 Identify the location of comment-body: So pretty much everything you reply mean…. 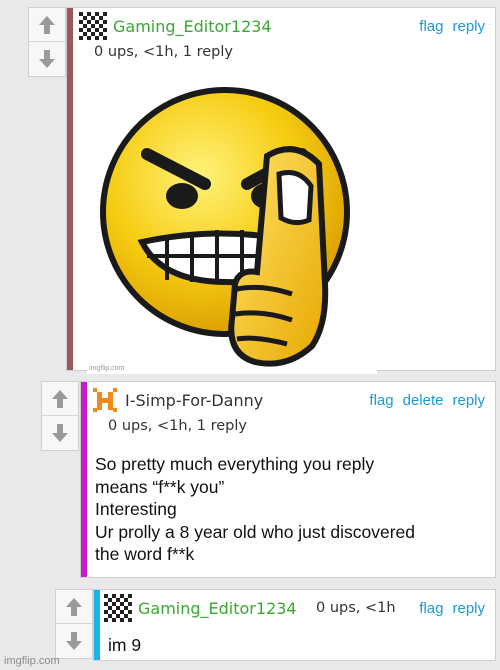
(255, 509).